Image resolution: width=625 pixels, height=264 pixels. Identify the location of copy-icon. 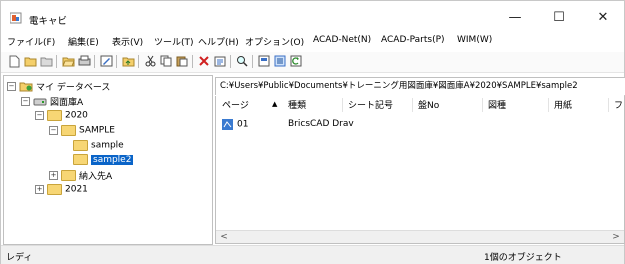
(166, 61).